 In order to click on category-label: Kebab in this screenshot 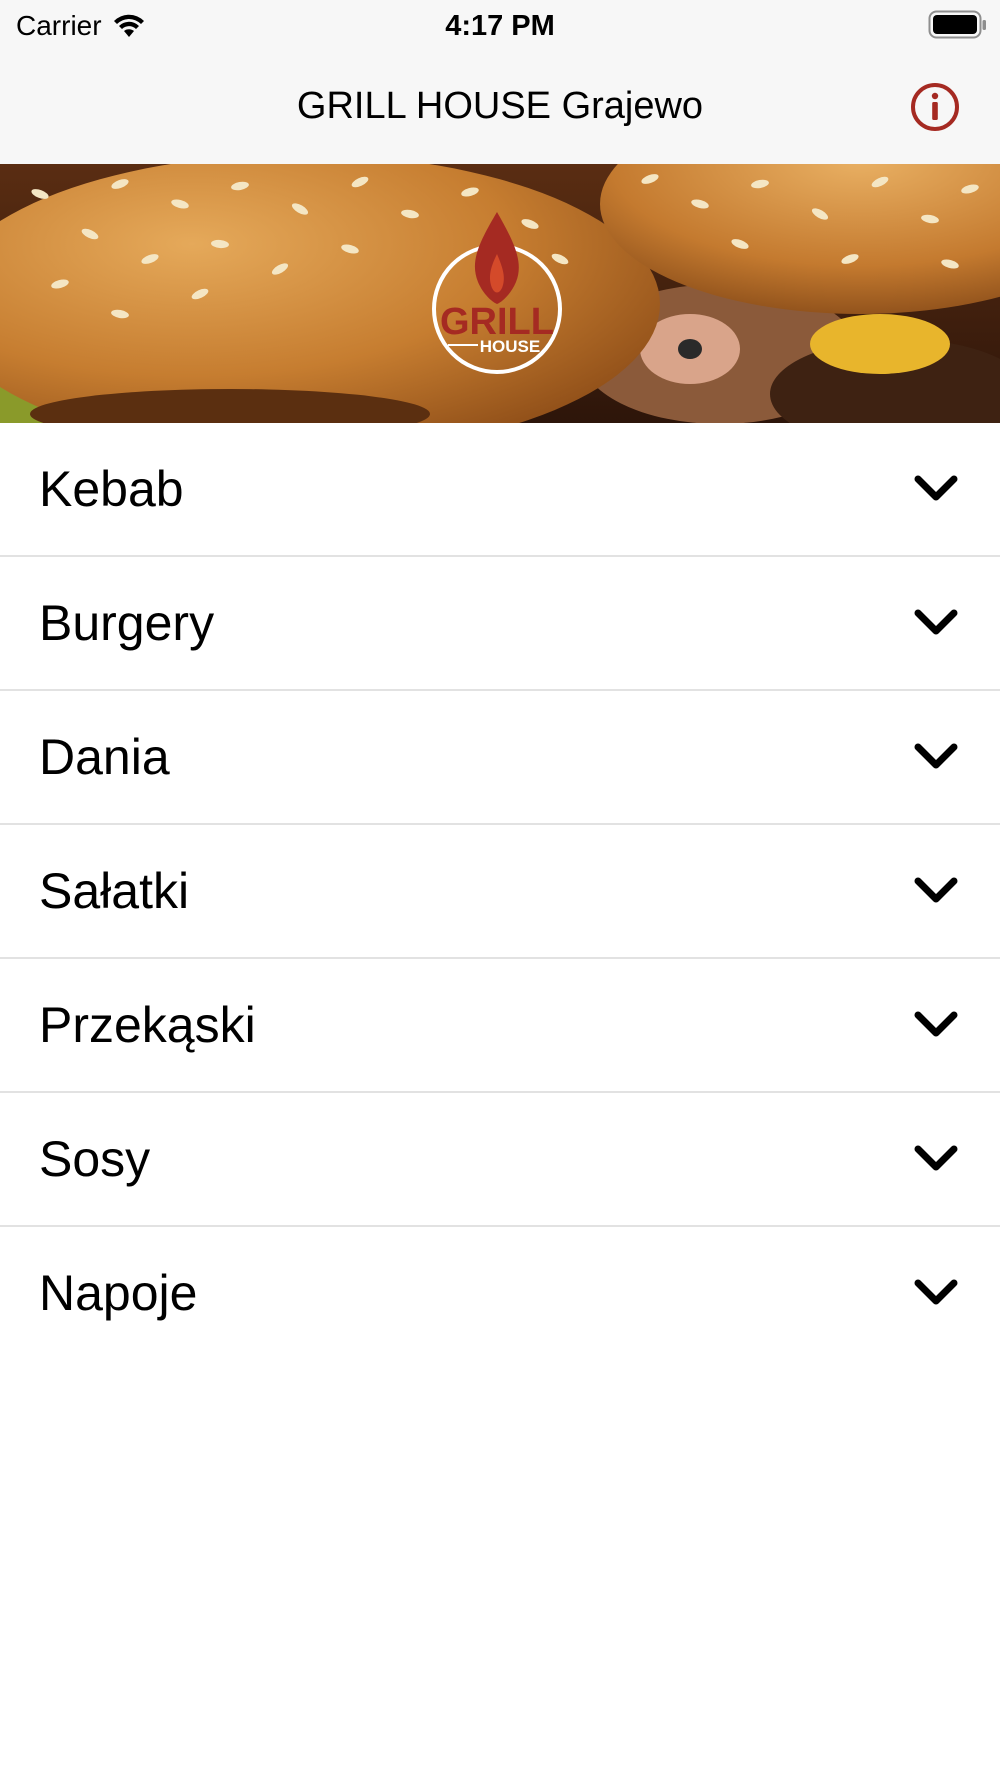, I will do `click(111, 489)`.